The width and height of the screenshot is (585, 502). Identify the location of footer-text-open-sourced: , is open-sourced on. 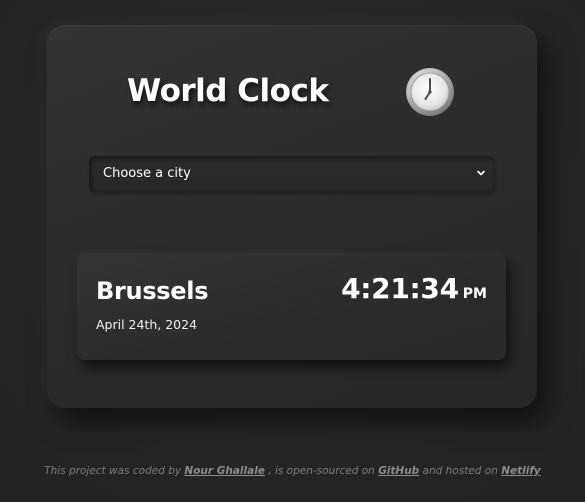
(321, 471).